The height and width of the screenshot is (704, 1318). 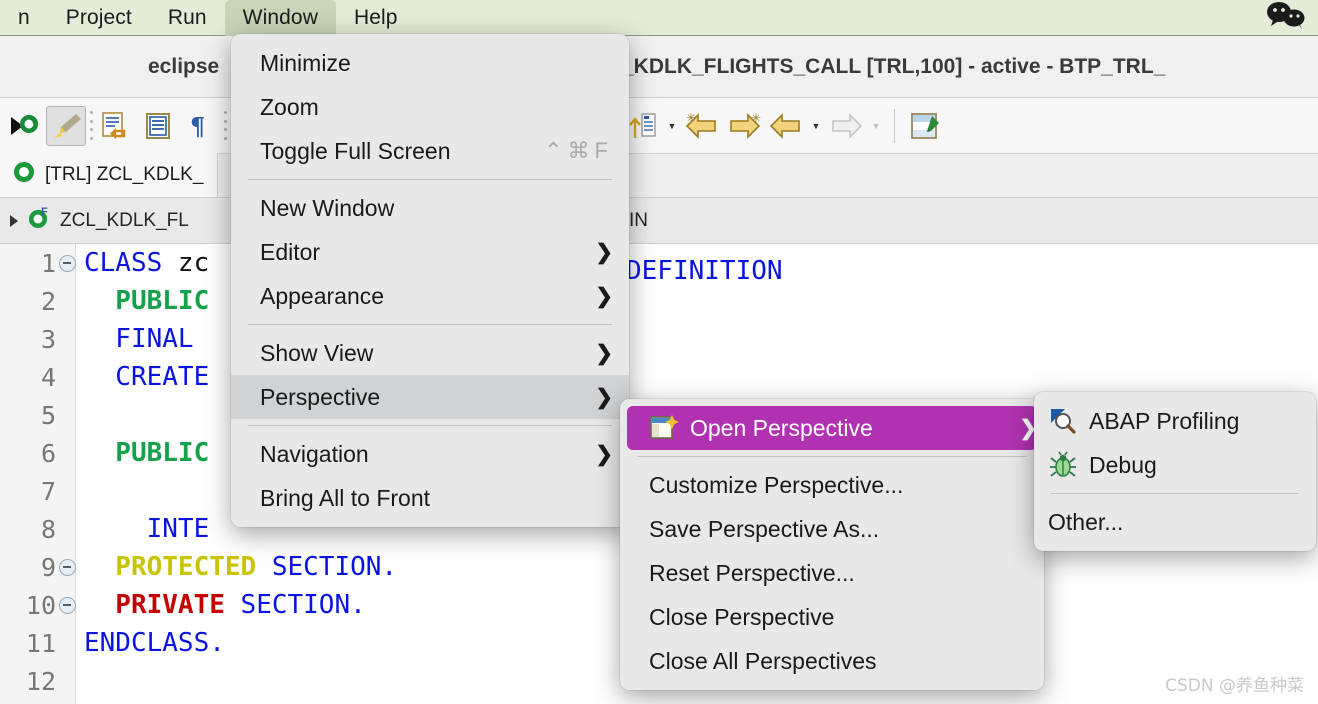 I want to click on menubar-item-run: Run, so click(x=187, y=18).